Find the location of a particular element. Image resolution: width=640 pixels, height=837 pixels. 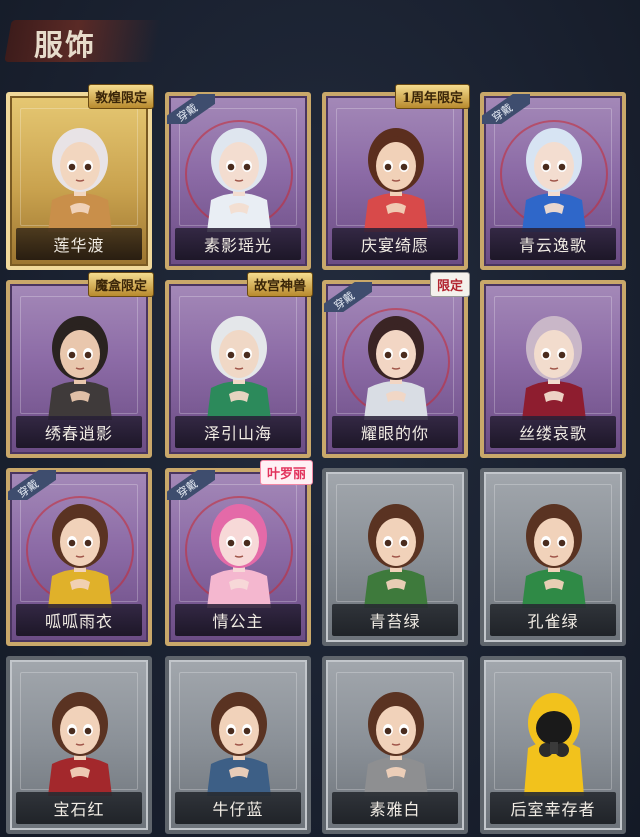

costume-name: 丝缕哀歌 is located at coordinates (552, 433).